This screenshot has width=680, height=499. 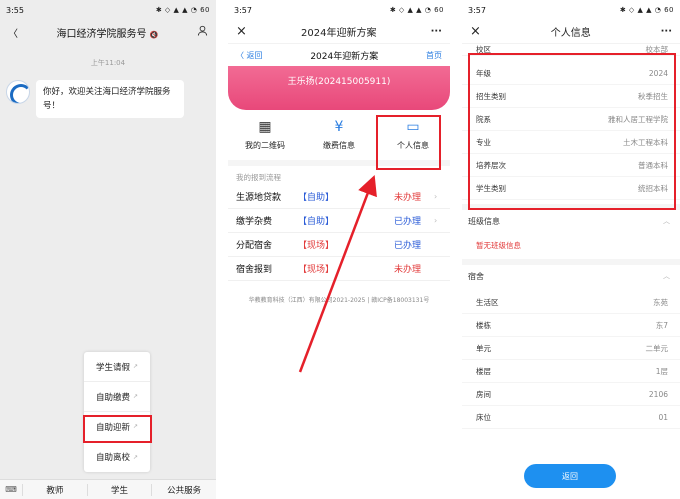 I want to click on info-row: 学生类别 统招本科, so click(x=571, y=188).